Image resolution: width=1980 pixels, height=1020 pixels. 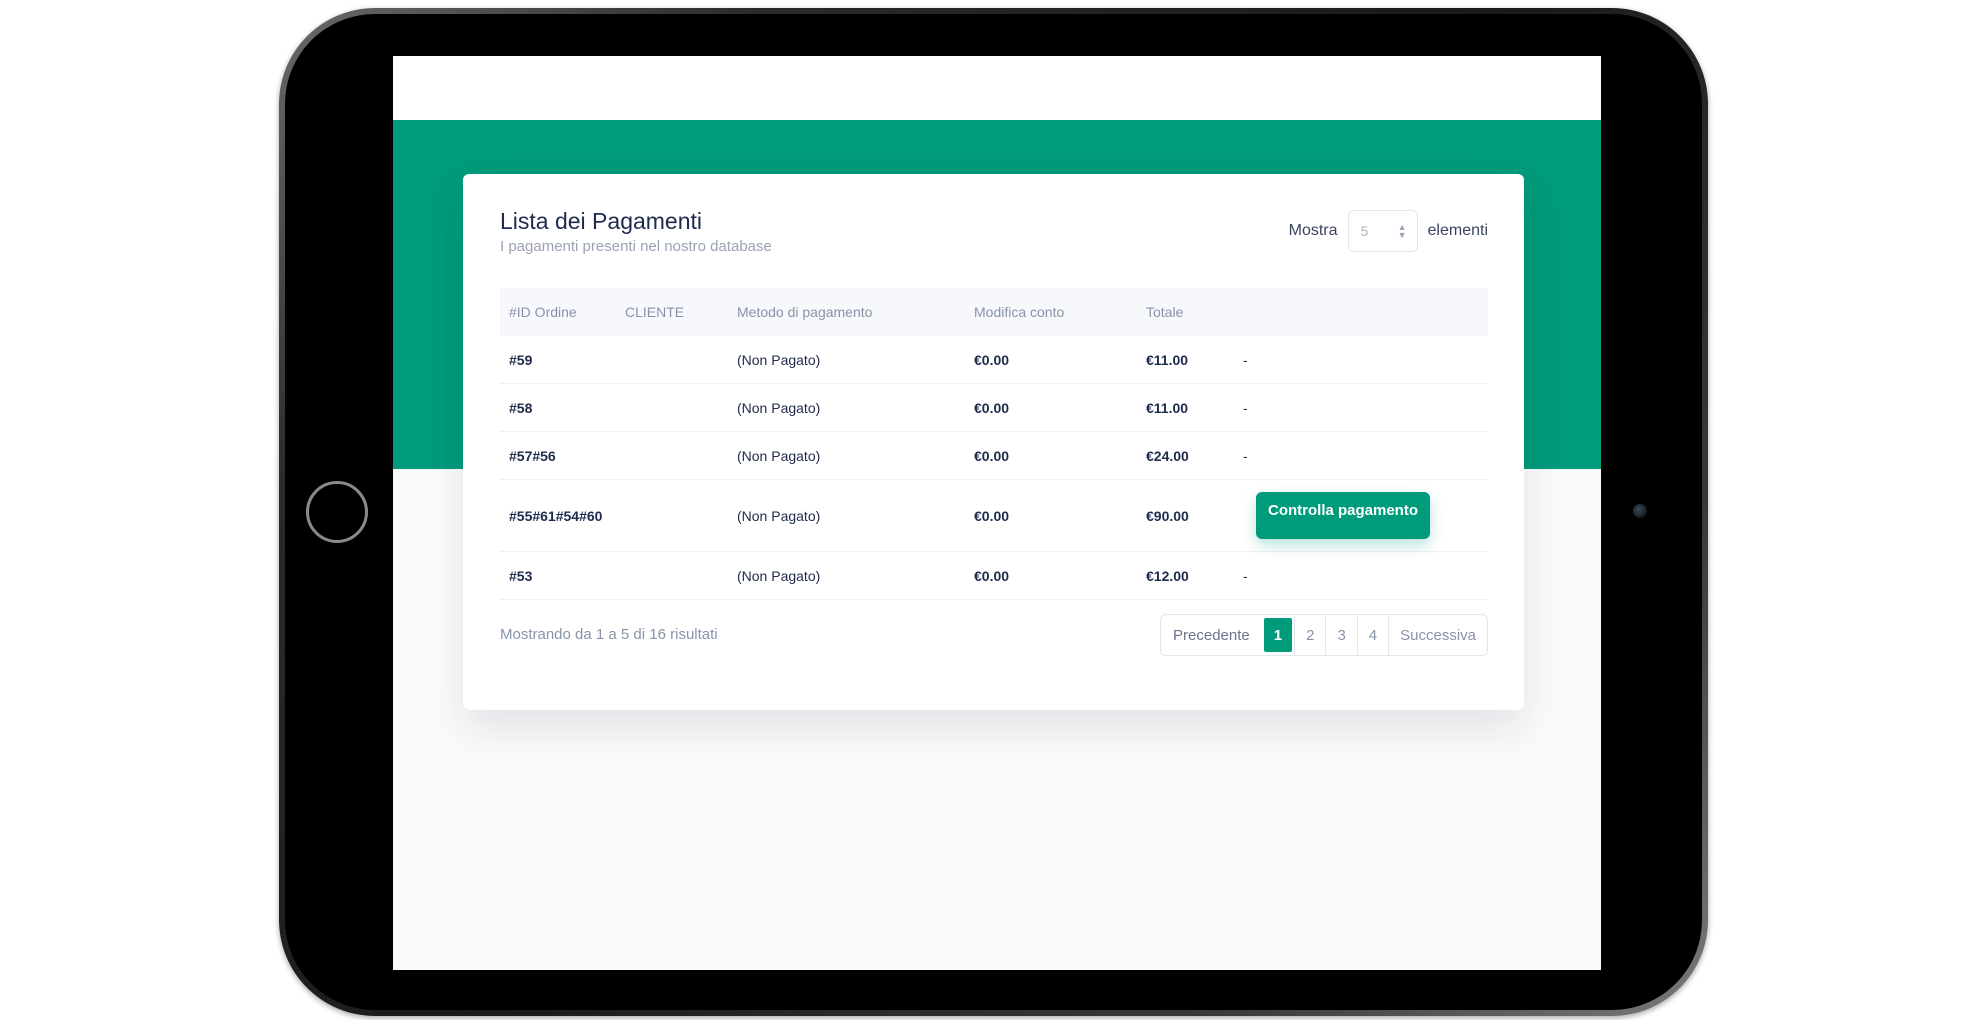 I want to click on page-button-4: 4, so click(x=1372, y=635).